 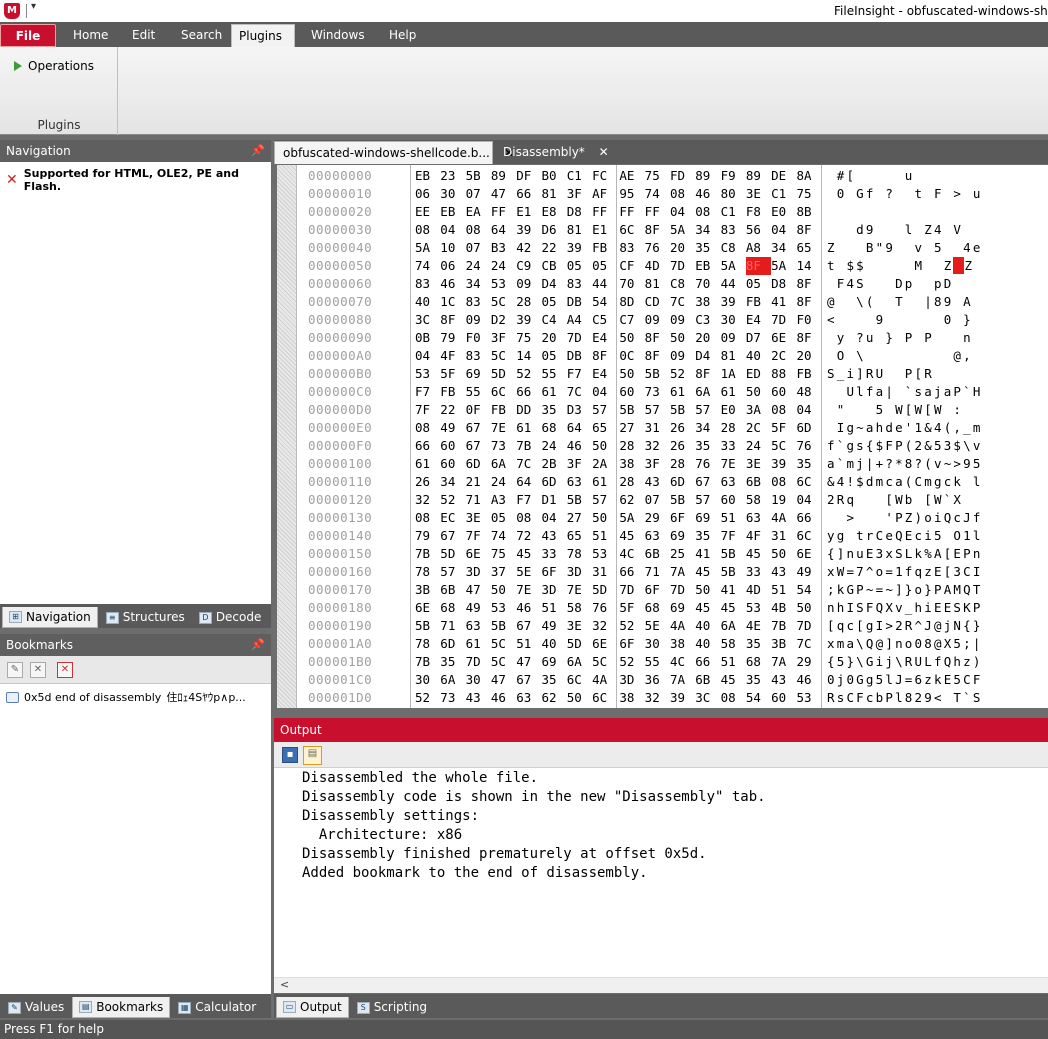 What do you see at coordinates (452, 698) in the screenshot?
I see `hex-byte: 73` at bounding box center [452, 698].